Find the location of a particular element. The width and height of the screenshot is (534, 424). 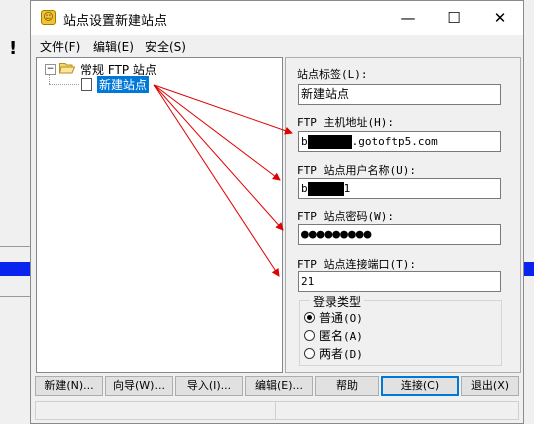

arrow-to-password is located at coordinates (218, 157).